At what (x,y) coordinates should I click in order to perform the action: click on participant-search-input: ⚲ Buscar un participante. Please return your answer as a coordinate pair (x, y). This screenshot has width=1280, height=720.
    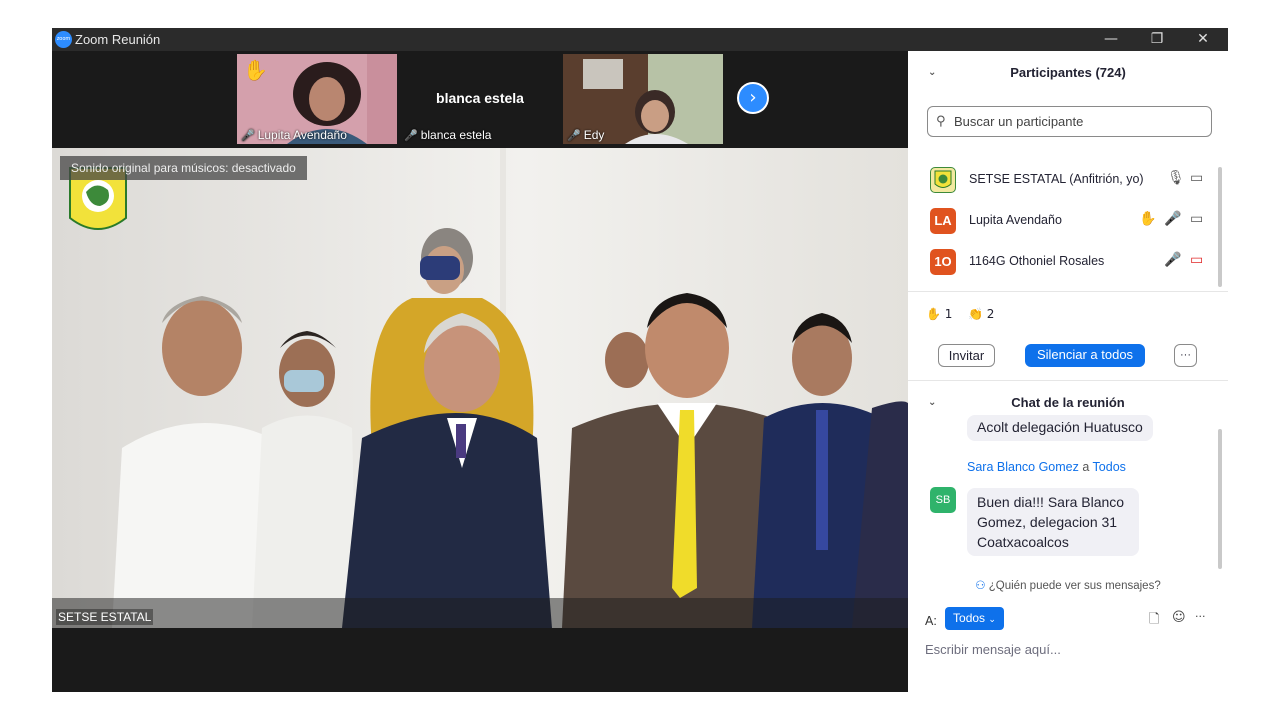
    Looking at the image, I should click on (1069, 121).